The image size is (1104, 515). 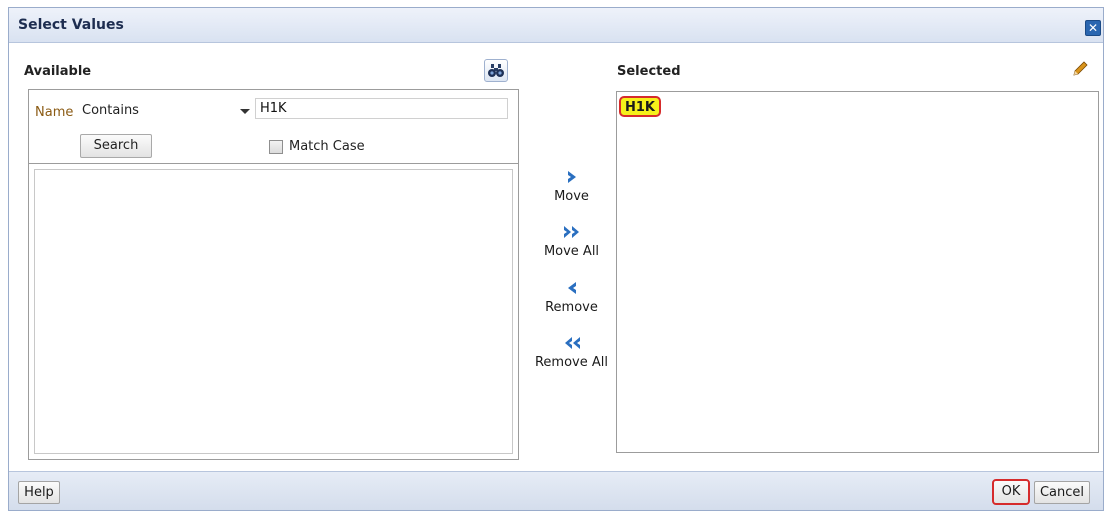 What do you see at coordinates (381, 108) in the screenshot?
I see `search-input: H1K` at bounding box center [381, 108].